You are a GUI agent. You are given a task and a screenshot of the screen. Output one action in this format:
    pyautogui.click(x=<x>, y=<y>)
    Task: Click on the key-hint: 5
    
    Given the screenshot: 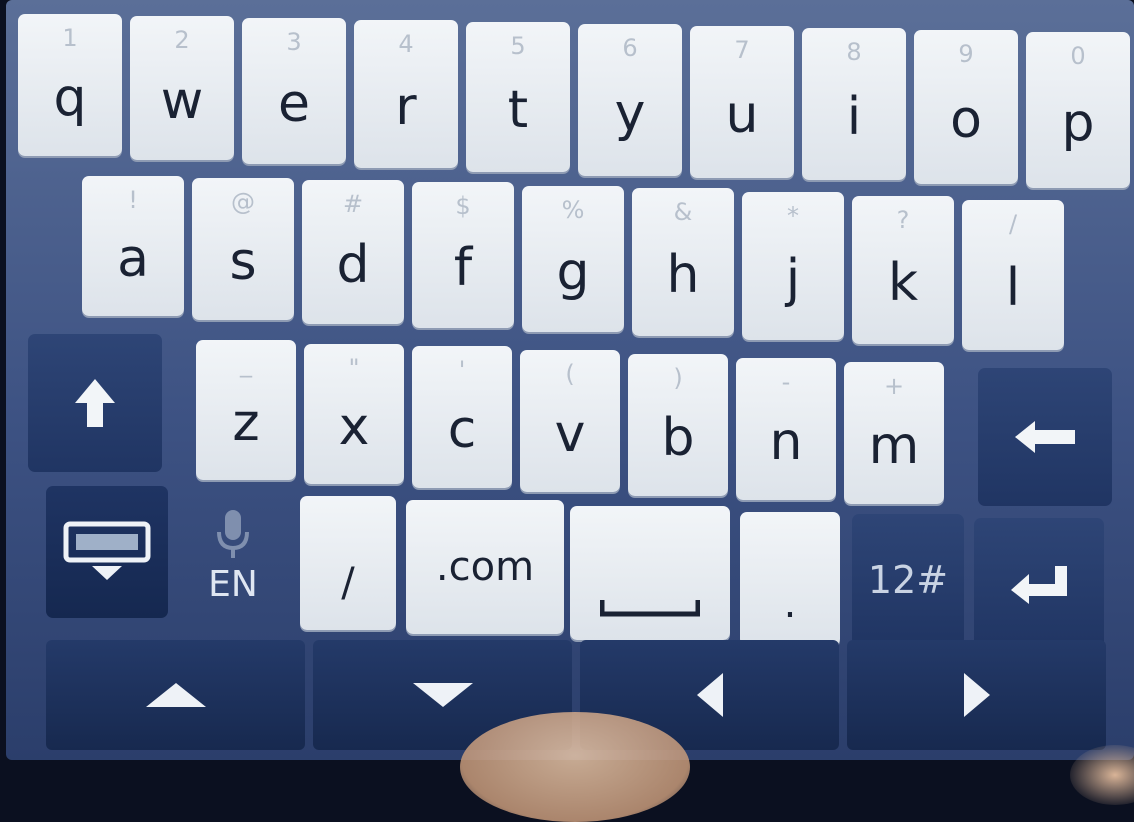 What is the action you would take?
    pyautogui.click(x=518, y=46)
    